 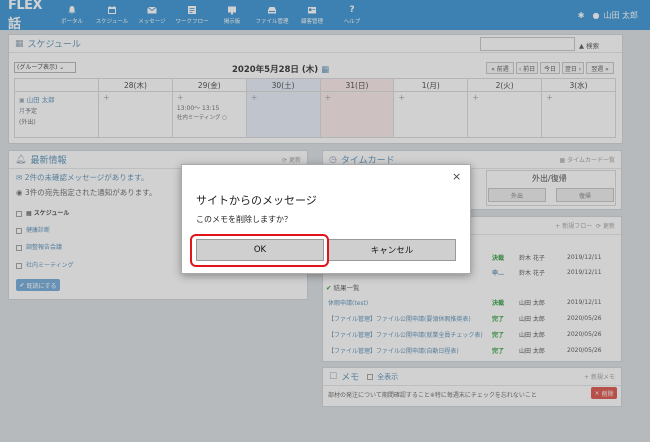 What do you see at coordinates (244, 219) in the screenshot?
I see `dialog-message: このメモを削除しますか？` at bounding box center [244, 219].